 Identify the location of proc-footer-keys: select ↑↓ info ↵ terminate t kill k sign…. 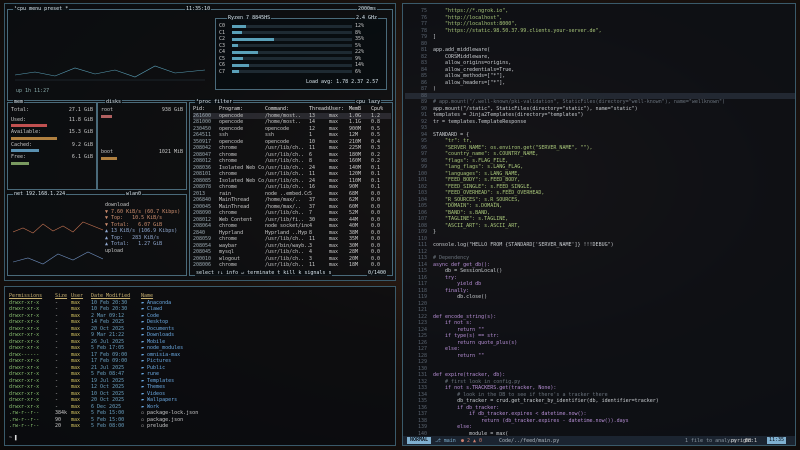
(264, 273).